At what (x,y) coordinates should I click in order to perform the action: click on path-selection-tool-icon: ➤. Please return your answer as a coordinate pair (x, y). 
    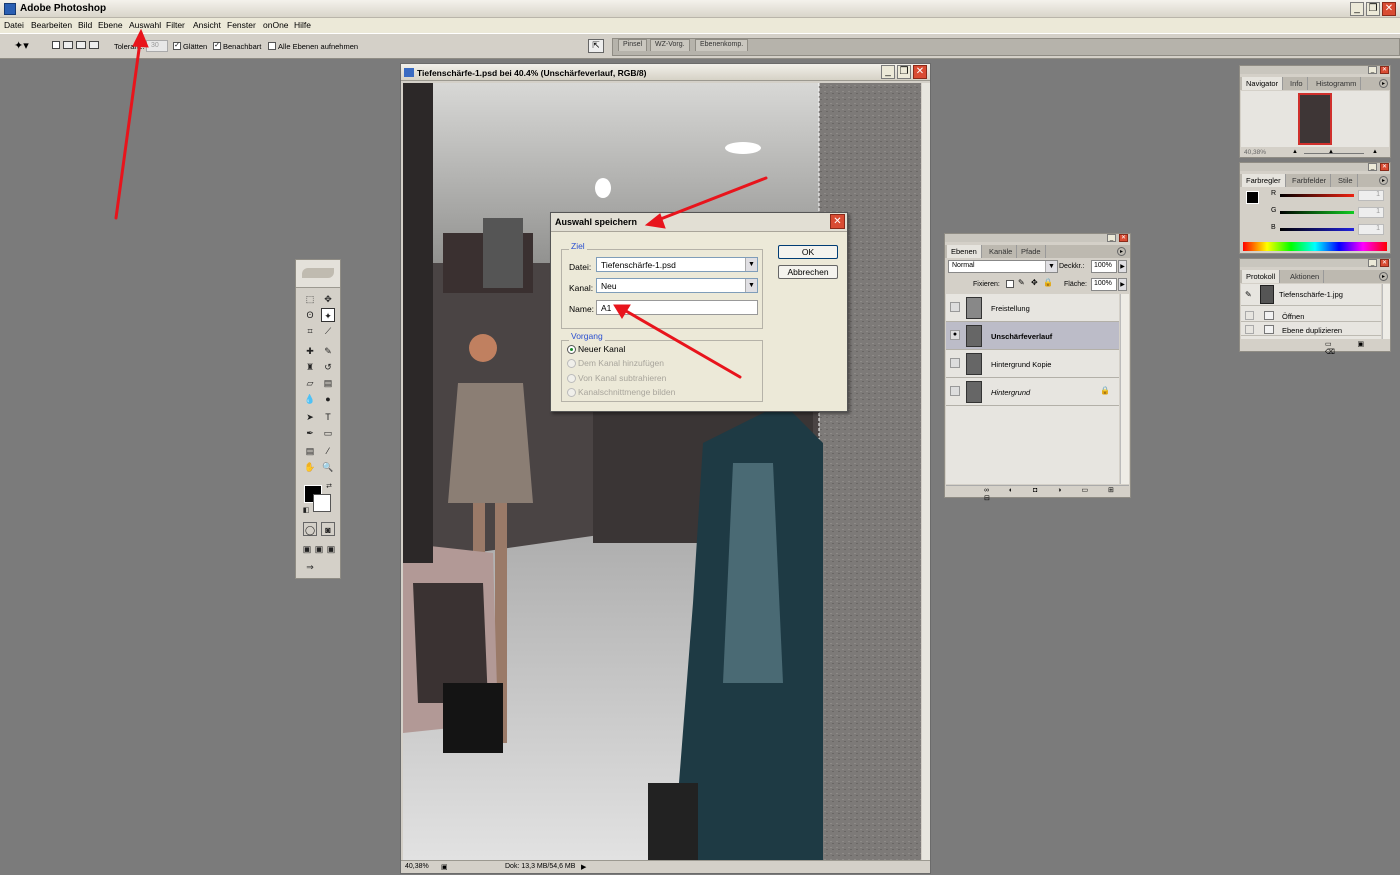
    Looking at the image, I should click on (310, 417).